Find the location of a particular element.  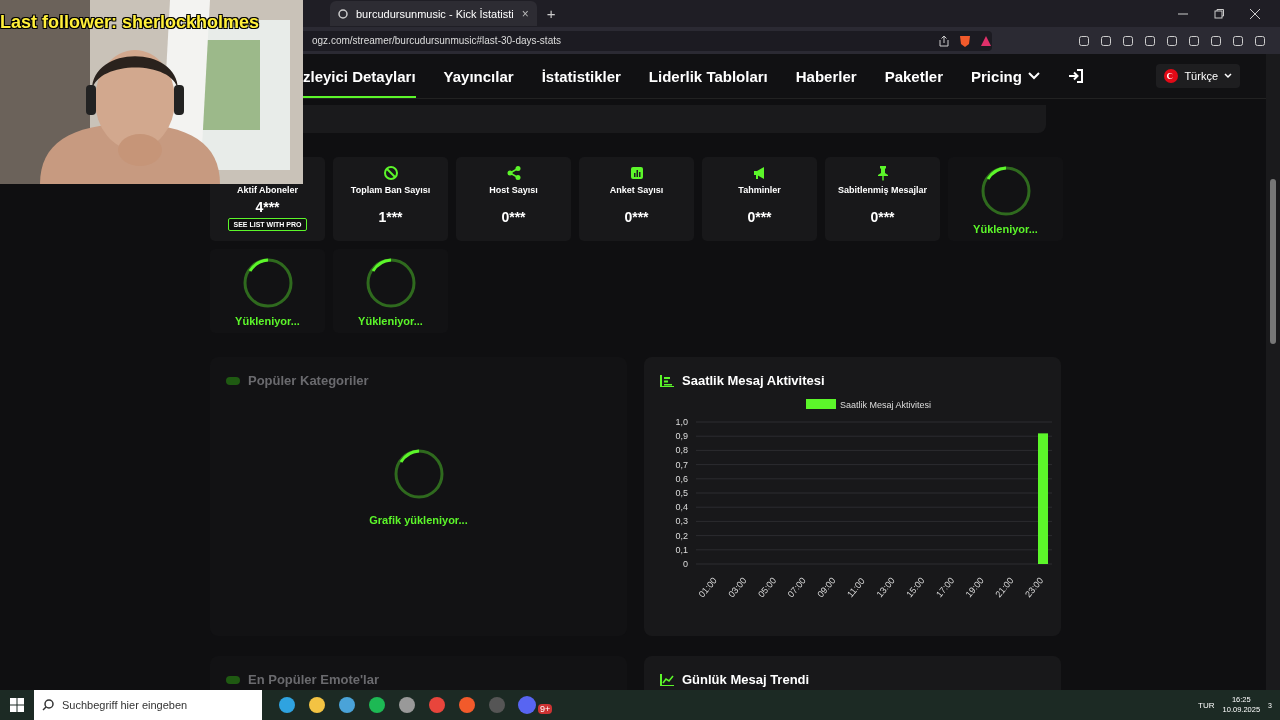

scrollbar-thumb is located at coordinates (1273, 261).